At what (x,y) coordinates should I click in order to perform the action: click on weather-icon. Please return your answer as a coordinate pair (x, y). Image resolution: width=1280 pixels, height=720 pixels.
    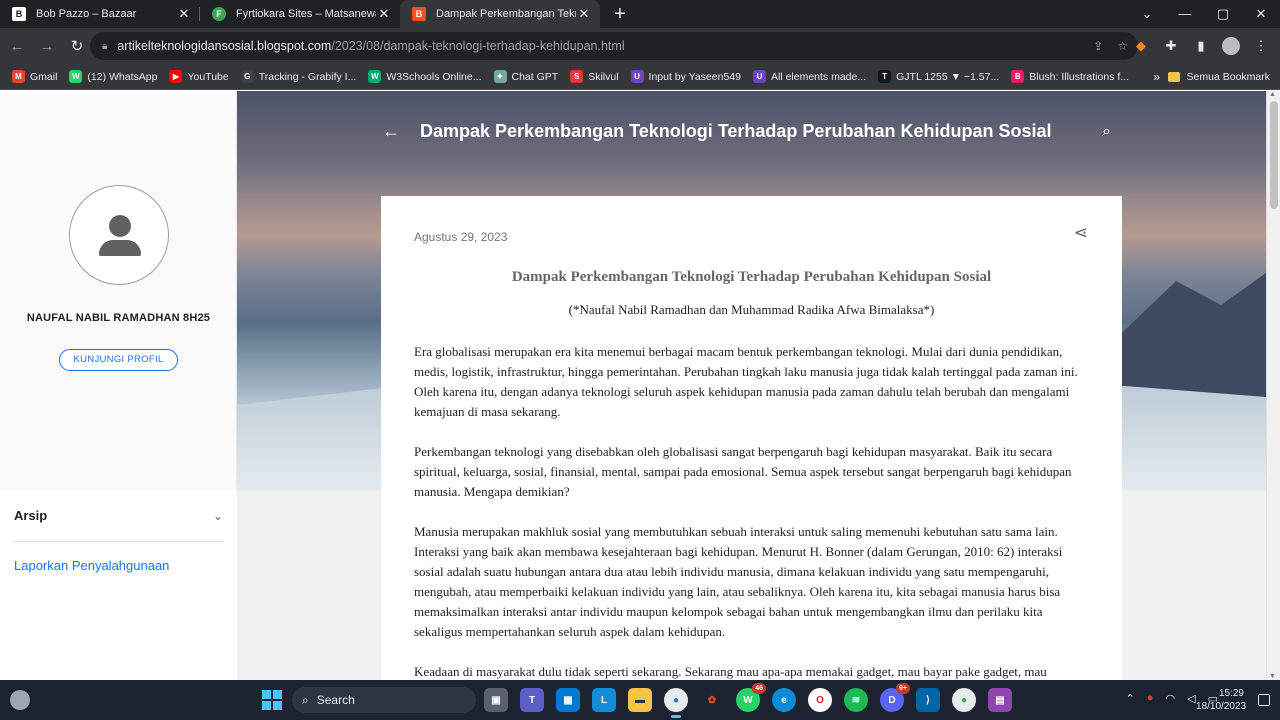
    Looking at the image, I should click on (20, 700).